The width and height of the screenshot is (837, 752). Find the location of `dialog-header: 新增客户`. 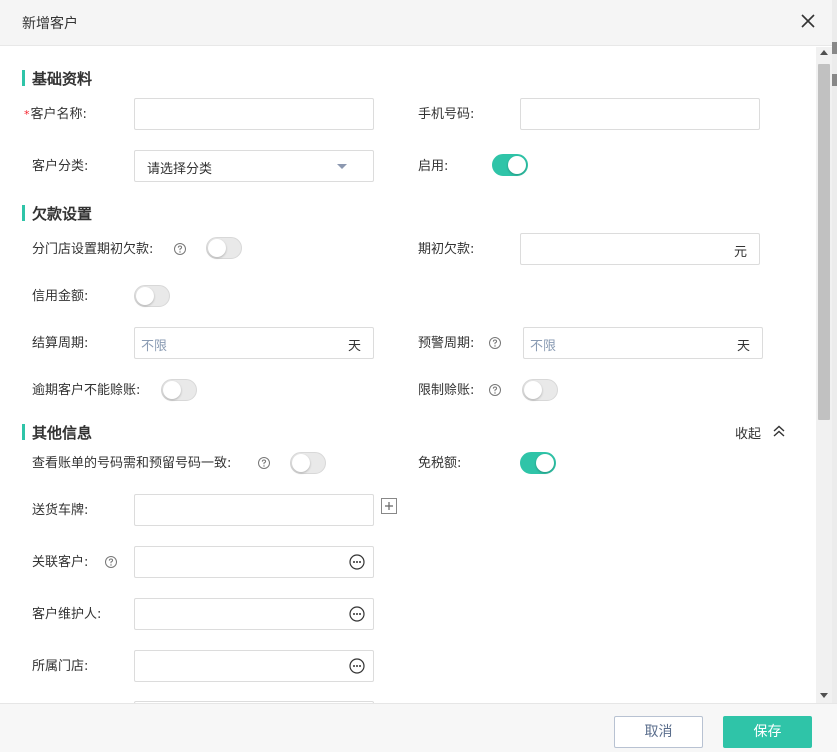

dialog-header: 新增客户 is located at coordinates (418, 23).